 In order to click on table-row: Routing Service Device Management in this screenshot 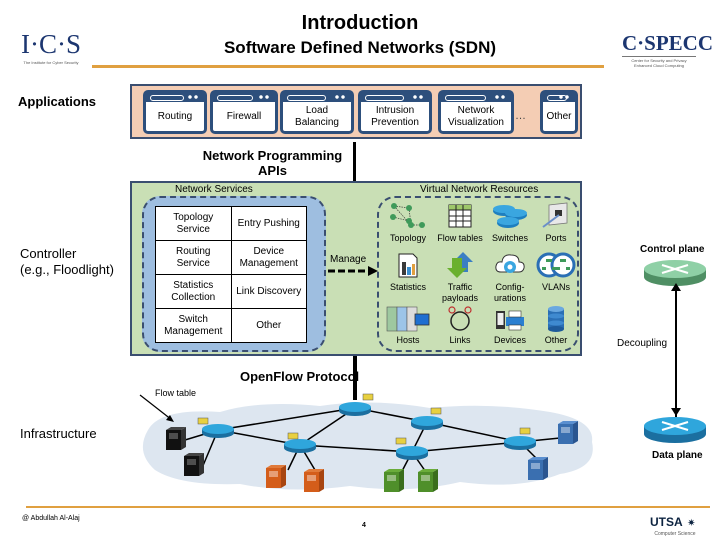, I will do `click(231, 257)`.